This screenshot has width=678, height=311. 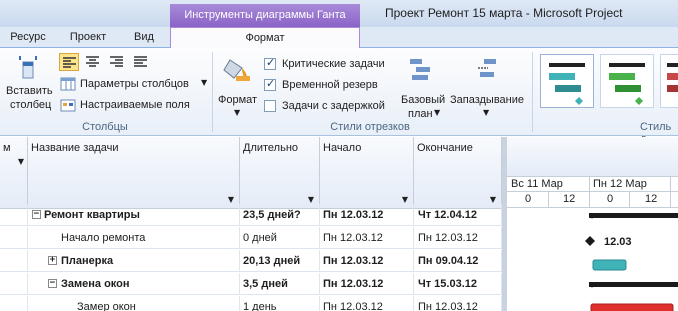 What do you see at coordinates (458, 284) in the screenshot?
I see `task-finish: Чт 15.03.12` at bounding box center [458, 284].